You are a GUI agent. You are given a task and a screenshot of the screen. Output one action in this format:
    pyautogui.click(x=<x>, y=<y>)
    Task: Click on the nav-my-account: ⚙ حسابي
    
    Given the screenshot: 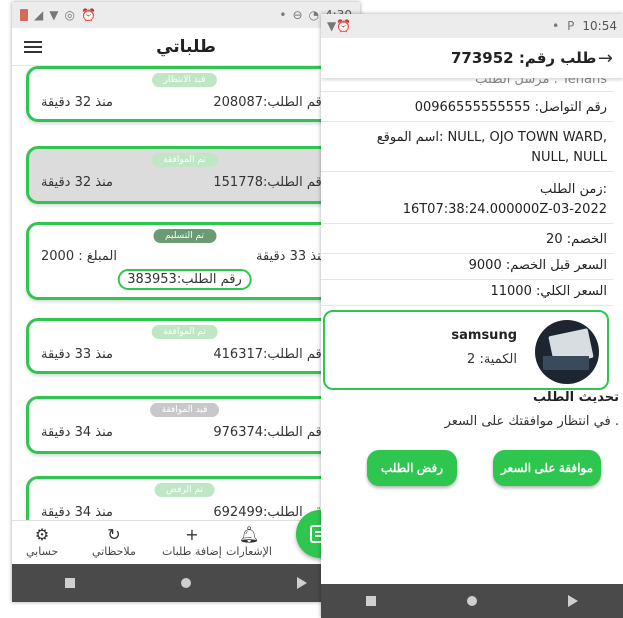 What is the action you would take?
    pyautogui.click(x=42, y=541)
    